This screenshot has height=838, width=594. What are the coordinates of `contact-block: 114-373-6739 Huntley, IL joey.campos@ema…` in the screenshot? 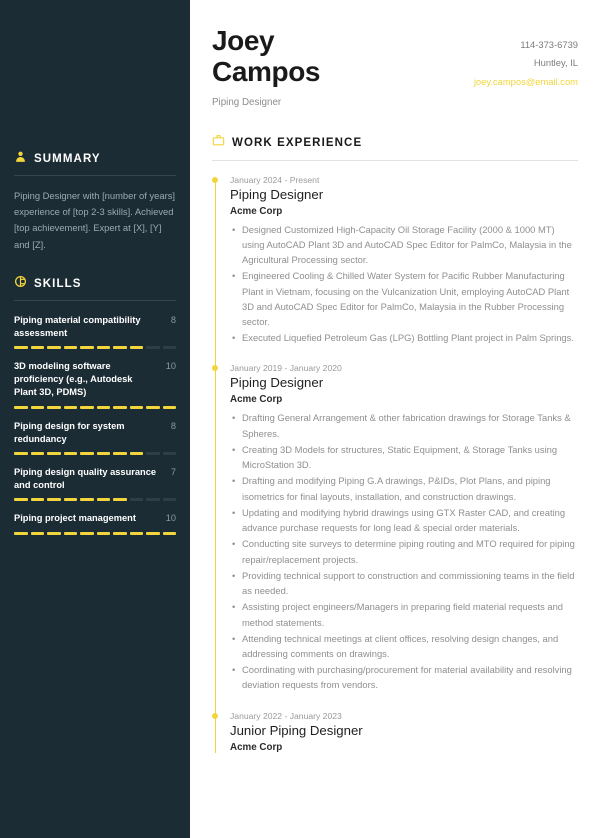 It's located at (526, 58).